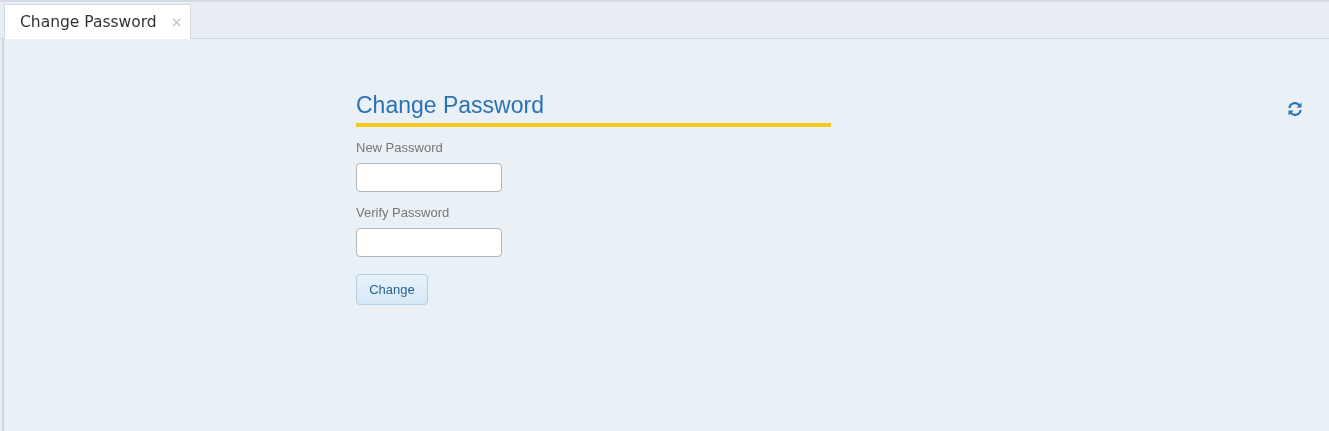 The image size is (1329, 431). What do you see at coordinates (1295, 109) in the screenshot?
I see `refresh-icon` at bounding box center [1295, 109].